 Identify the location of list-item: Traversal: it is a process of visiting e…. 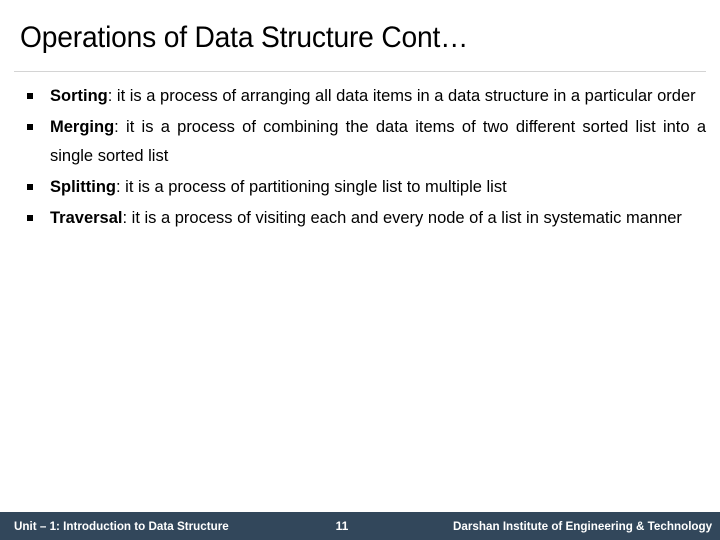
(360, 218).